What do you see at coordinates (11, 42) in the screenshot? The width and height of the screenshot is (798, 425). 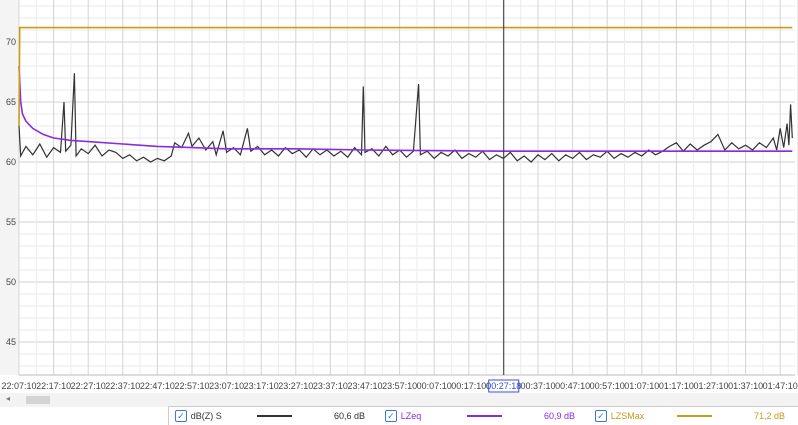 I see `y-tick-label: 70` at bounding box center [11, 42].